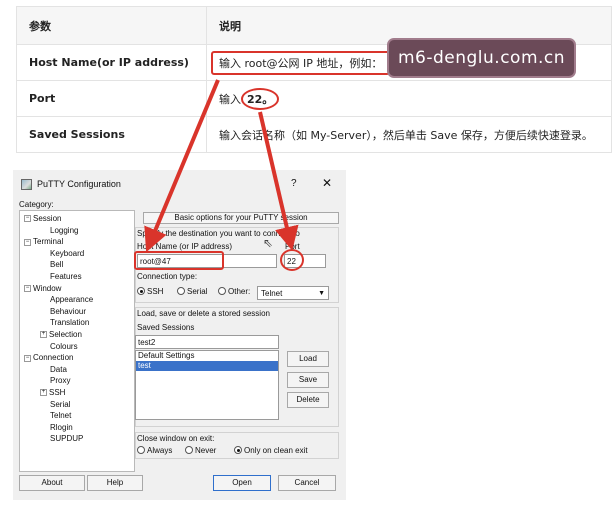 Image resolution: width=612 pixels, height=505 pixels. Describe the element at coordinates (207, 366) in the screenshot. I see `list-item: test` at that location.